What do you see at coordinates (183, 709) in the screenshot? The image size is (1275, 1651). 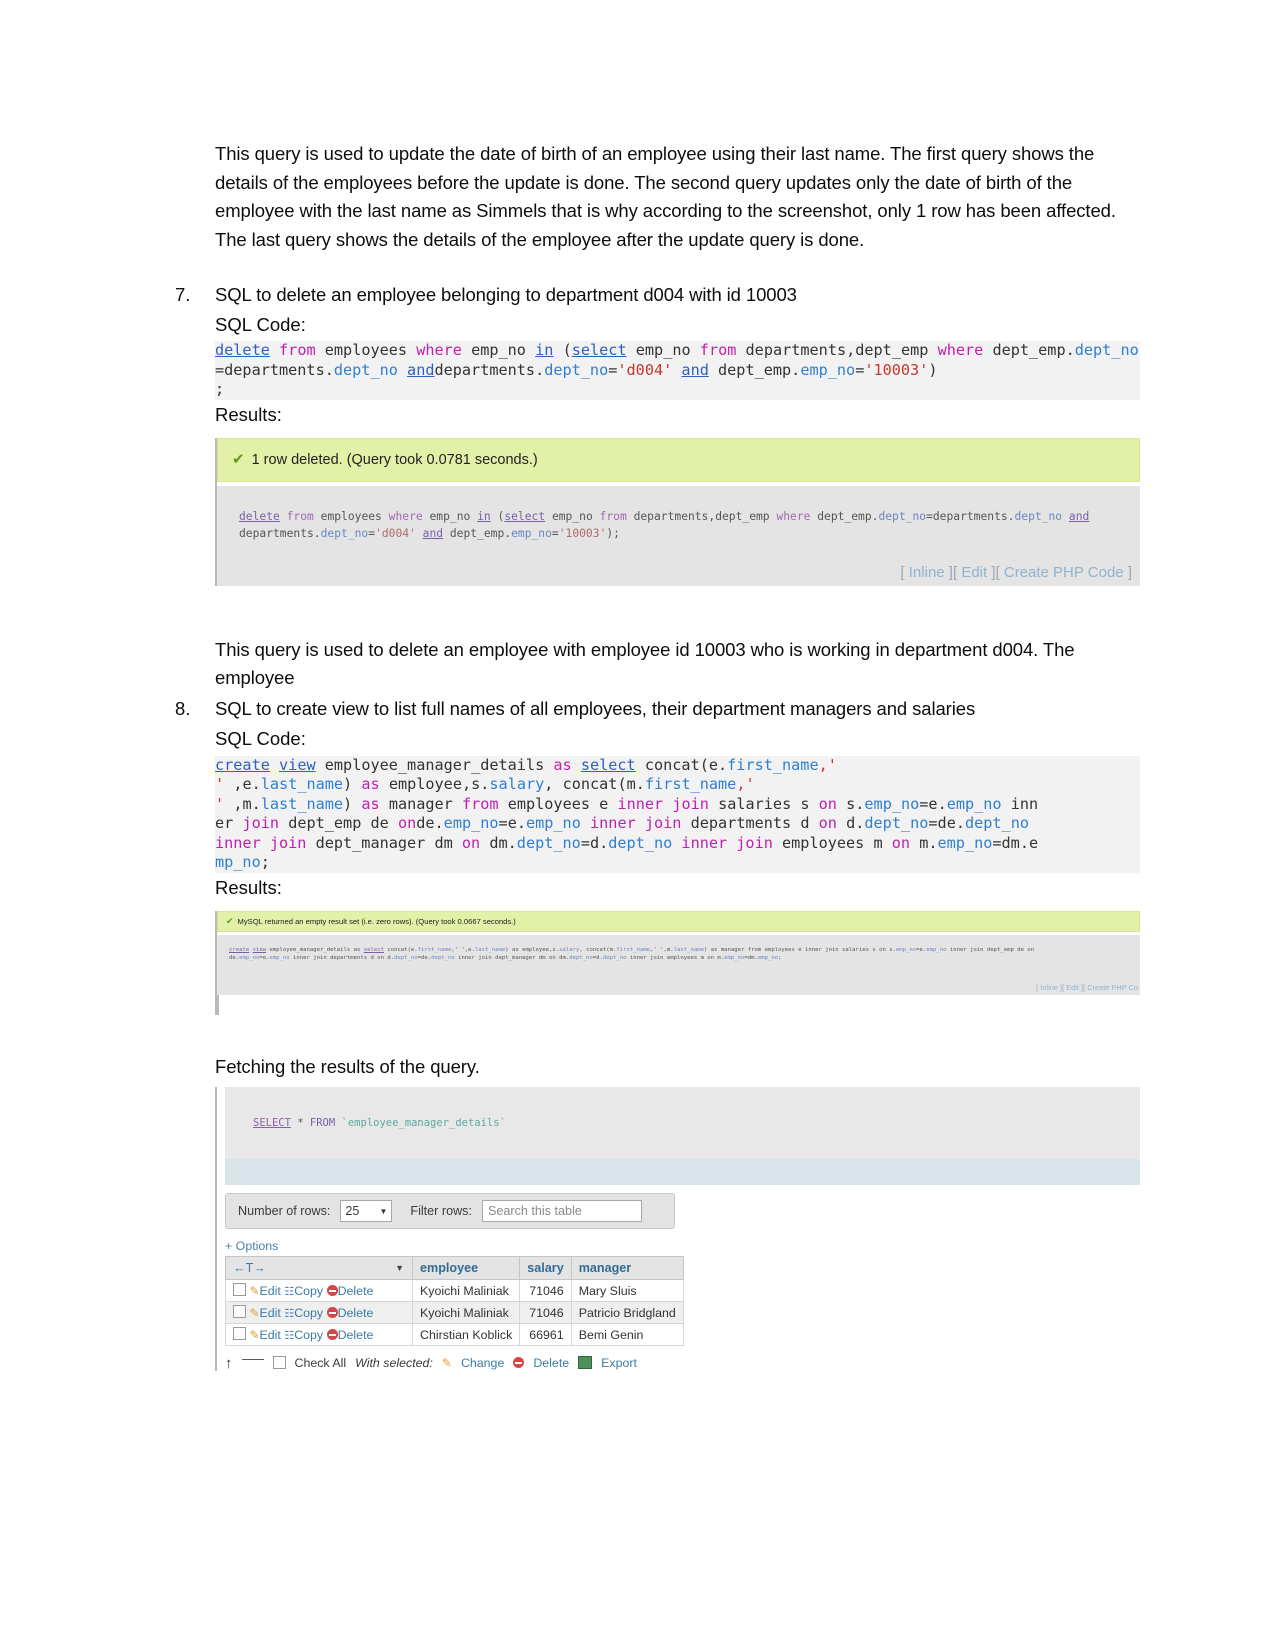 I see `list-number-8: 8.` at bounding box center [183, 709].